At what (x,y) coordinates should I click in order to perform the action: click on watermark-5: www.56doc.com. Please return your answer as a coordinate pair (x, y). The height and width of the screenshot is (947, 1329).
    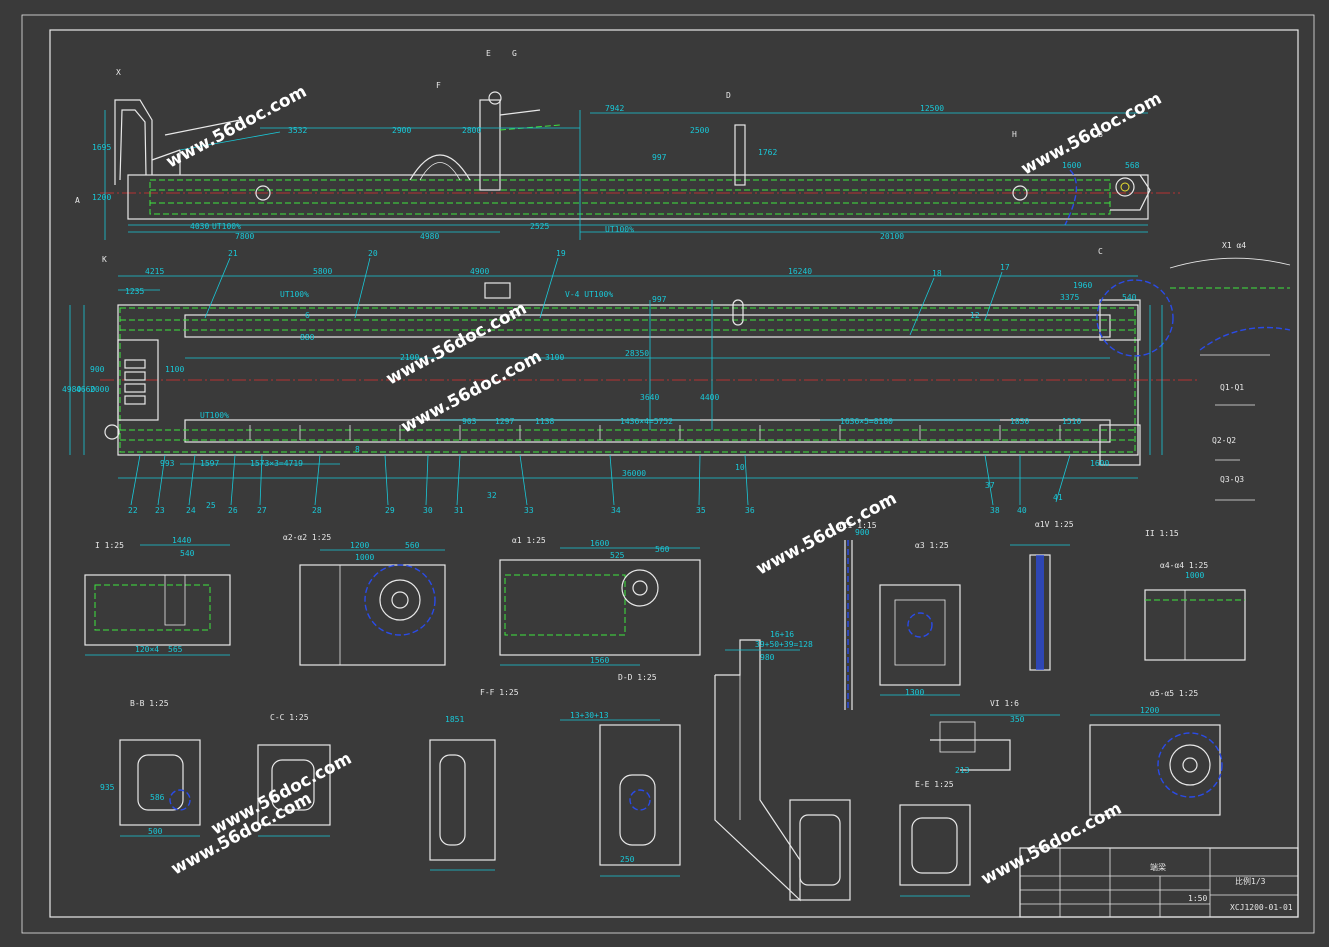
    Looking at the image, I should click on (826, 534).